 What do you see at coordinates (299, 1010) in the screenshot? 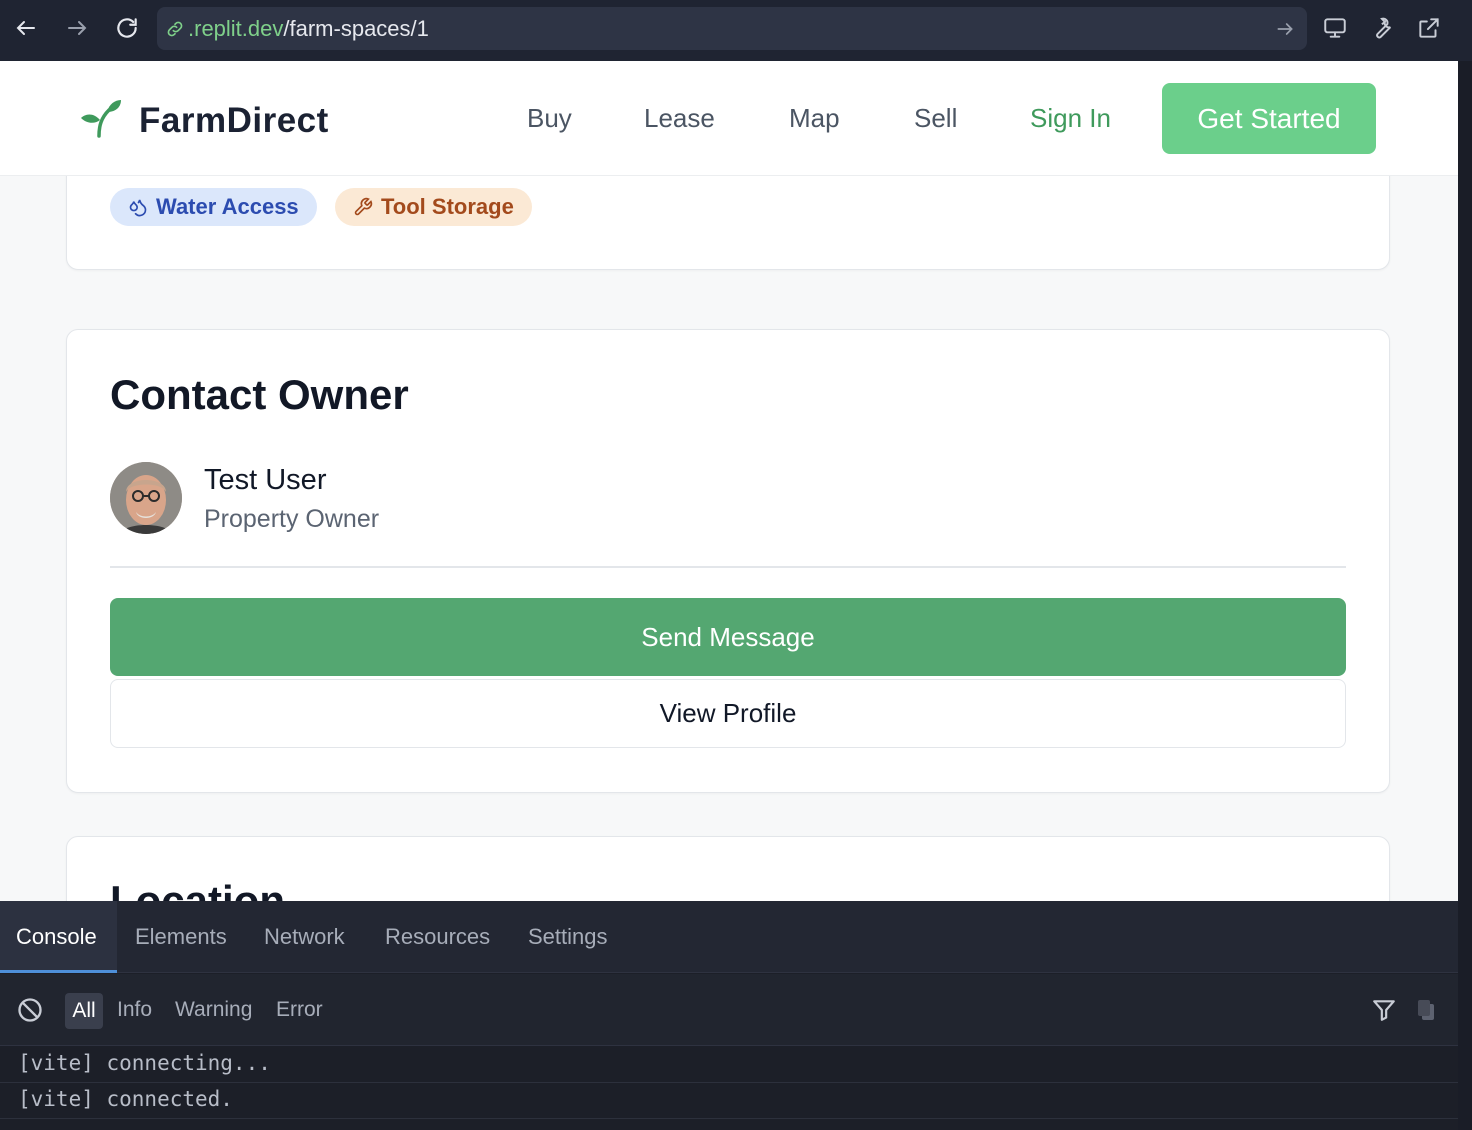
I see `filter-error: Error` at bounding box center [299, 1010].